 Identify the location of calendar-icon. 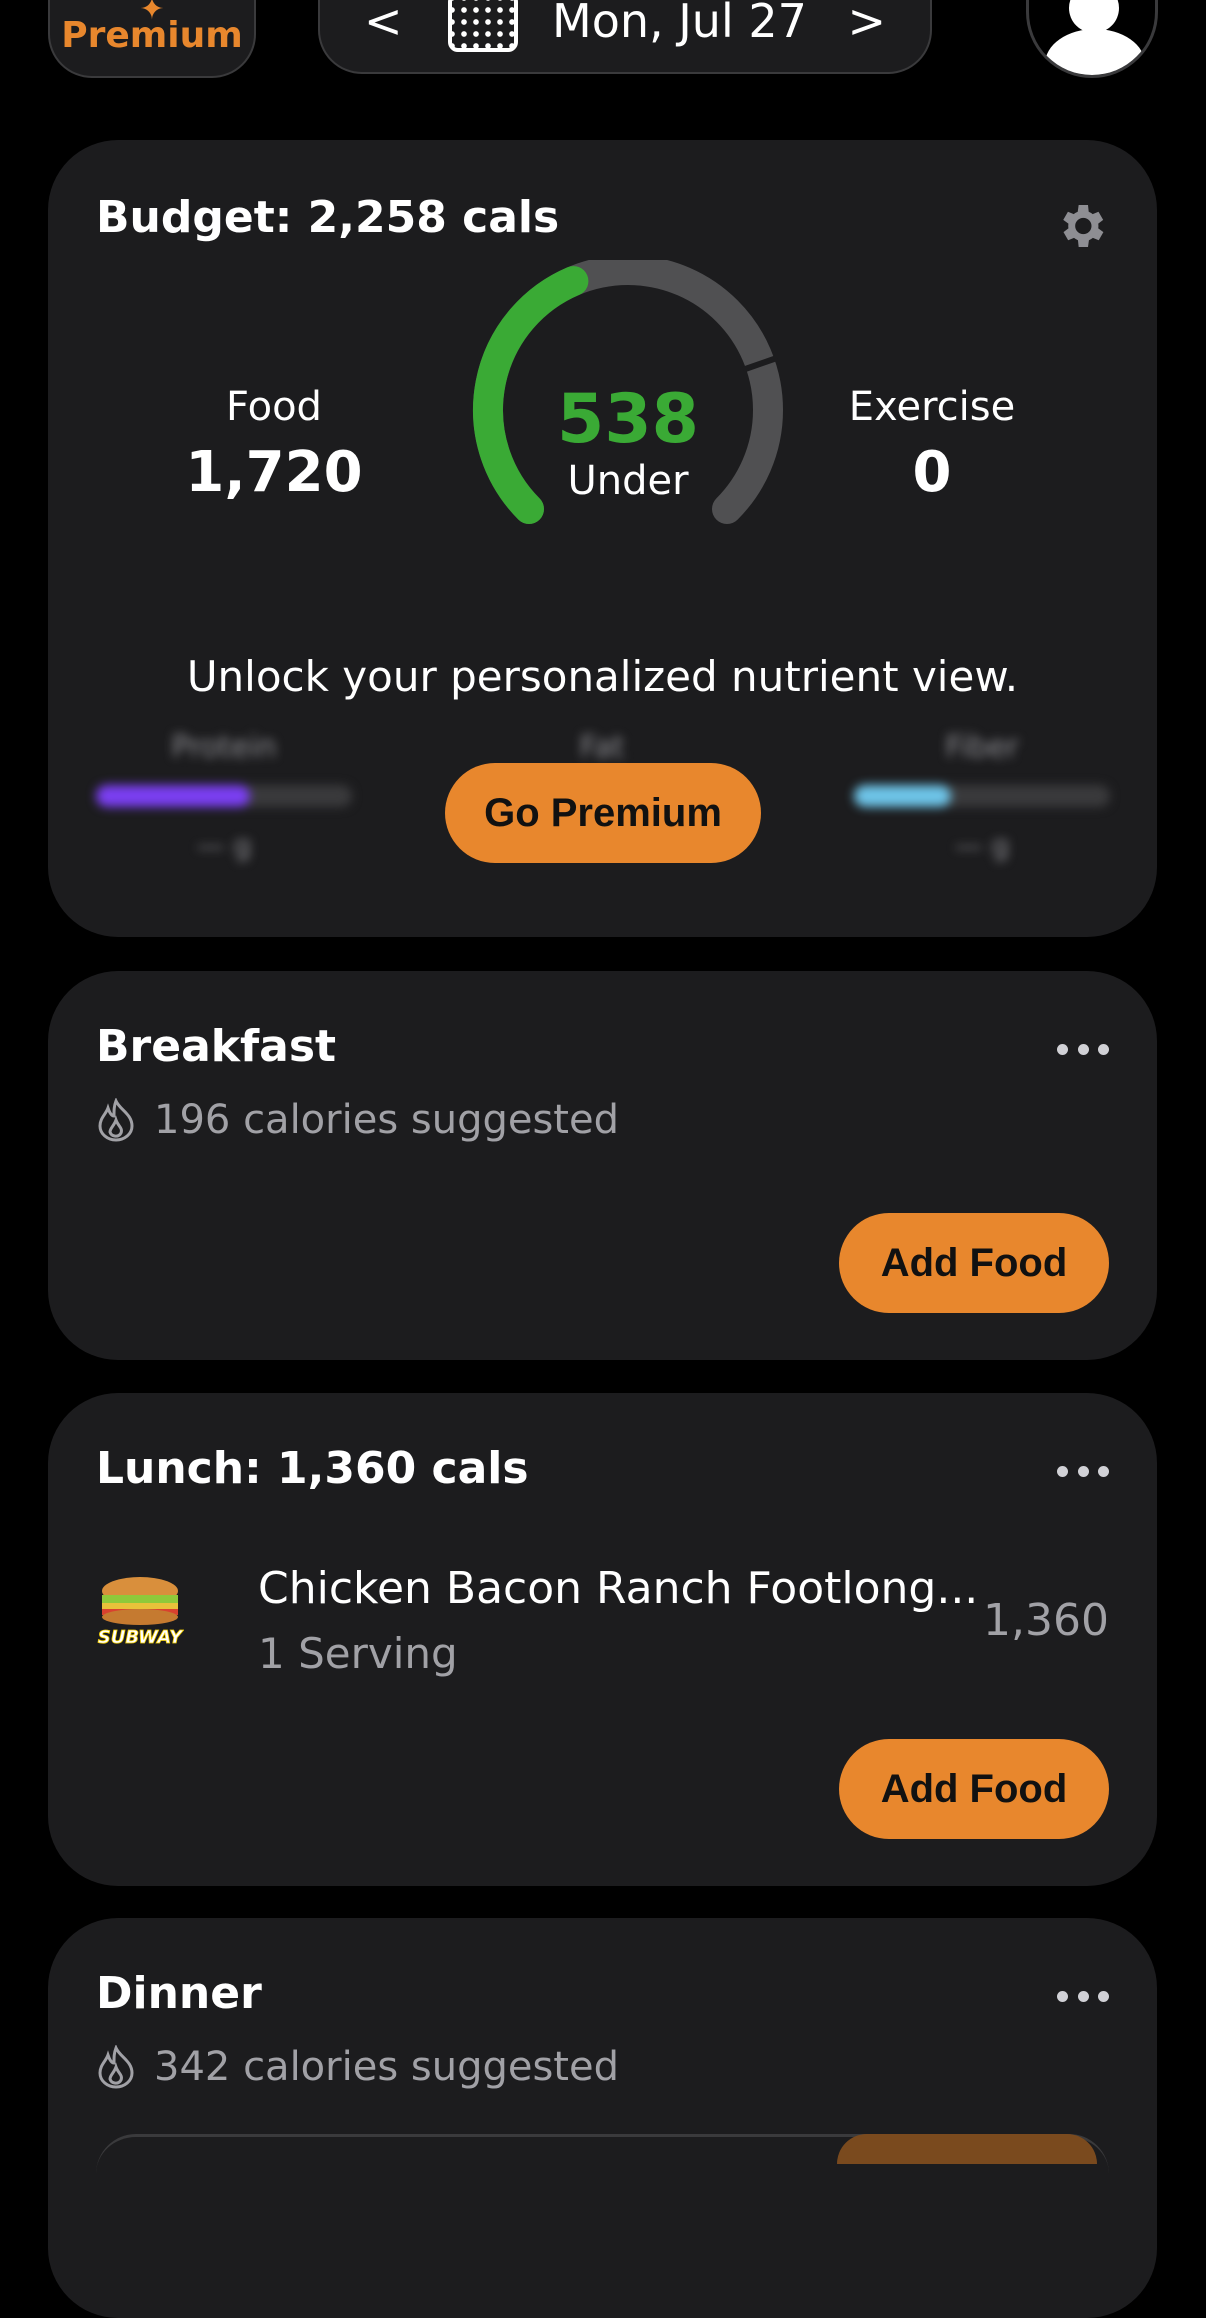
(483, 26).